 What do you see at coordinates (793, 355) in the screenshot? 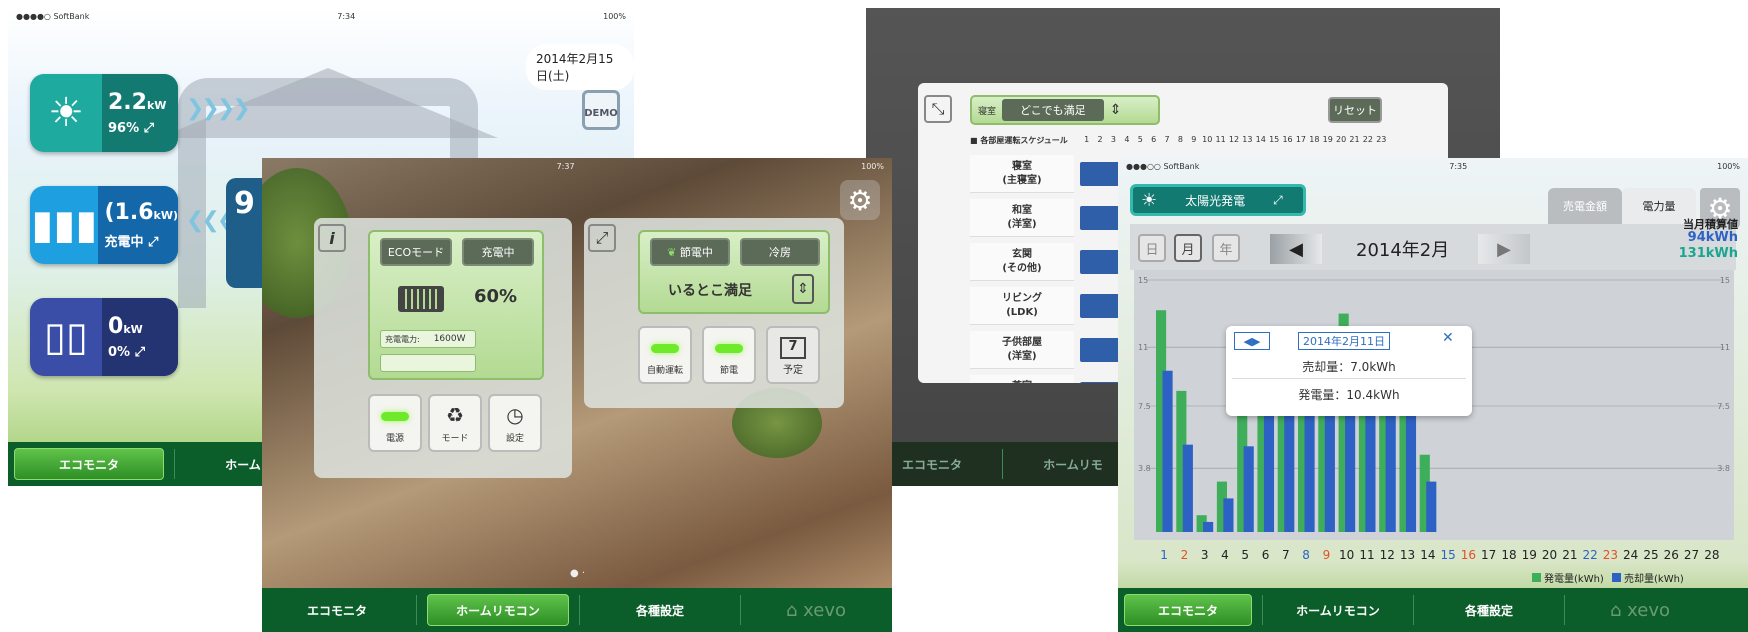
I see `schedule-button: 7 予定` at bounding box center [793, 355].